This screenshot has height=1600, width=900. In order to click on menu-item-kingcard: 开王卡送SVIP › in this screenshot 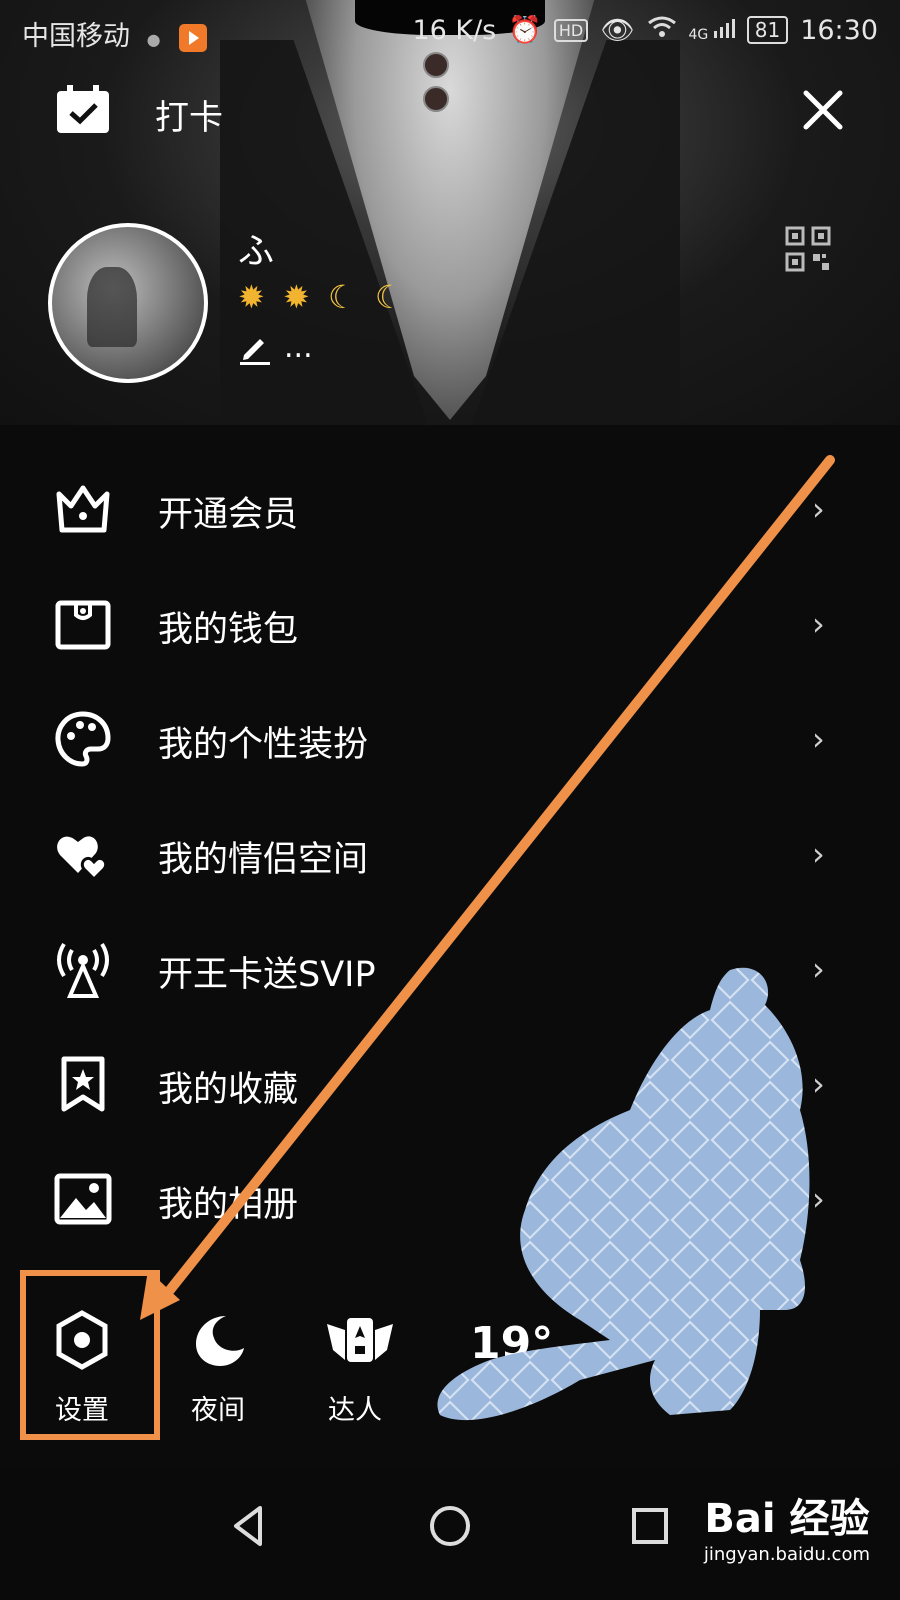, I will do `click(450, 967)`.